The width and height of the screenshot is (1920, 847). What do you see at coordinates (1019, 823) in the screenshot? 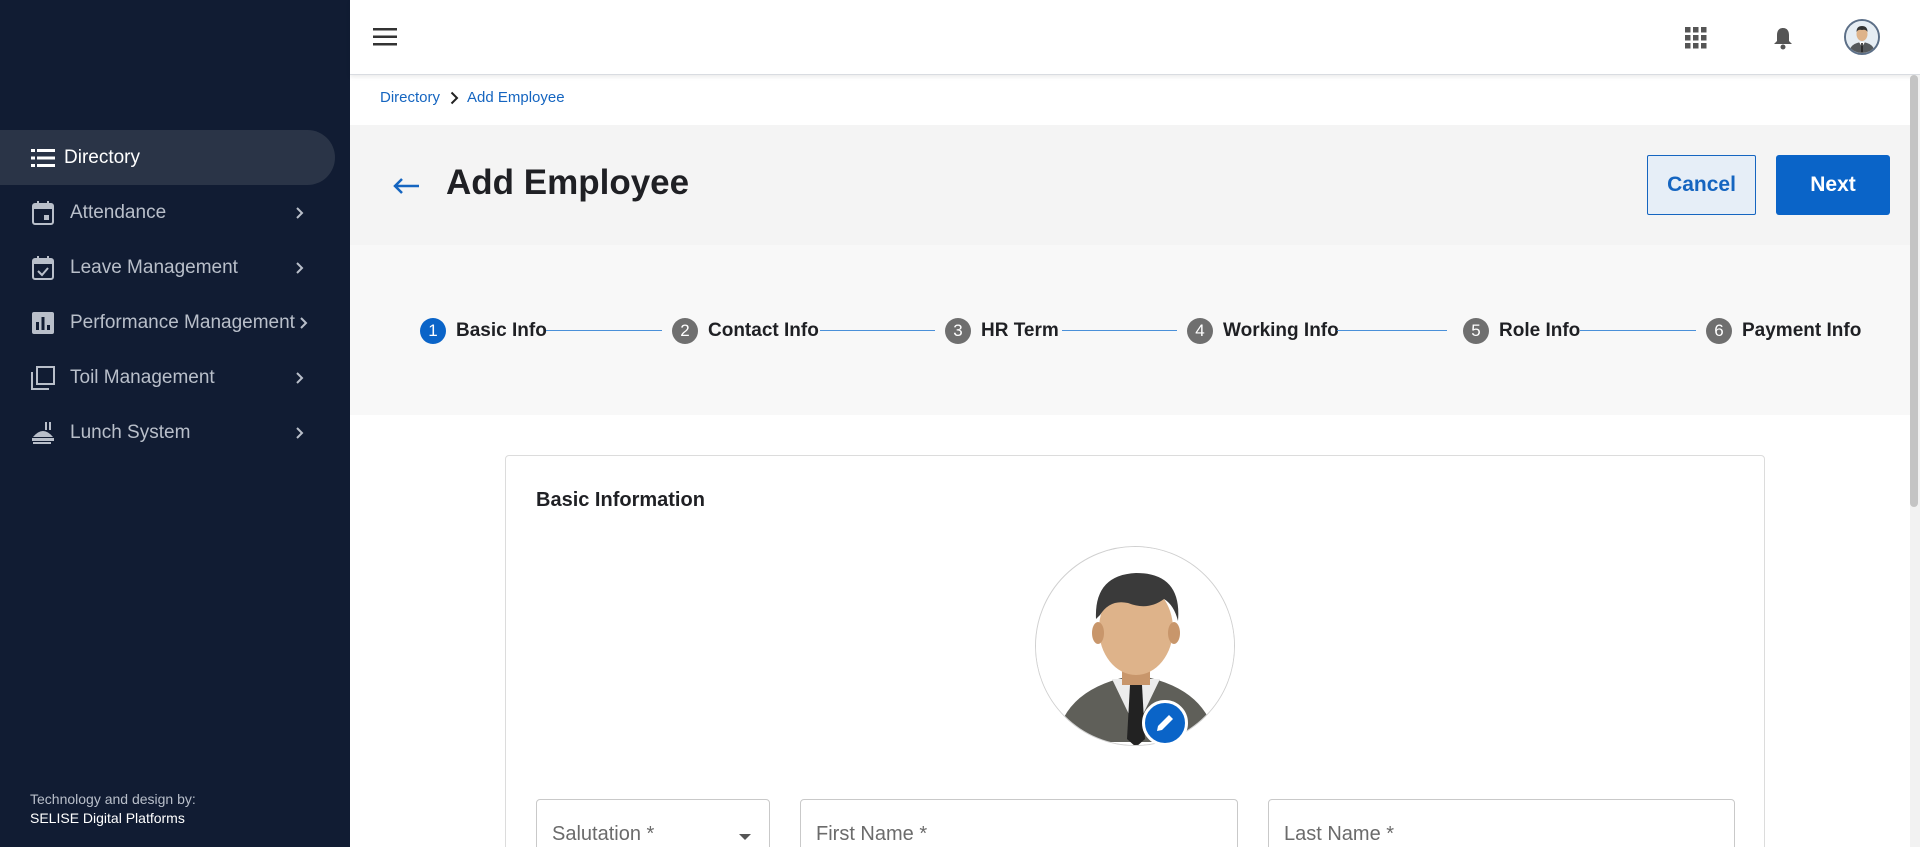
I see `first-name-field: First Name *` at bounding box center [1019, 823].